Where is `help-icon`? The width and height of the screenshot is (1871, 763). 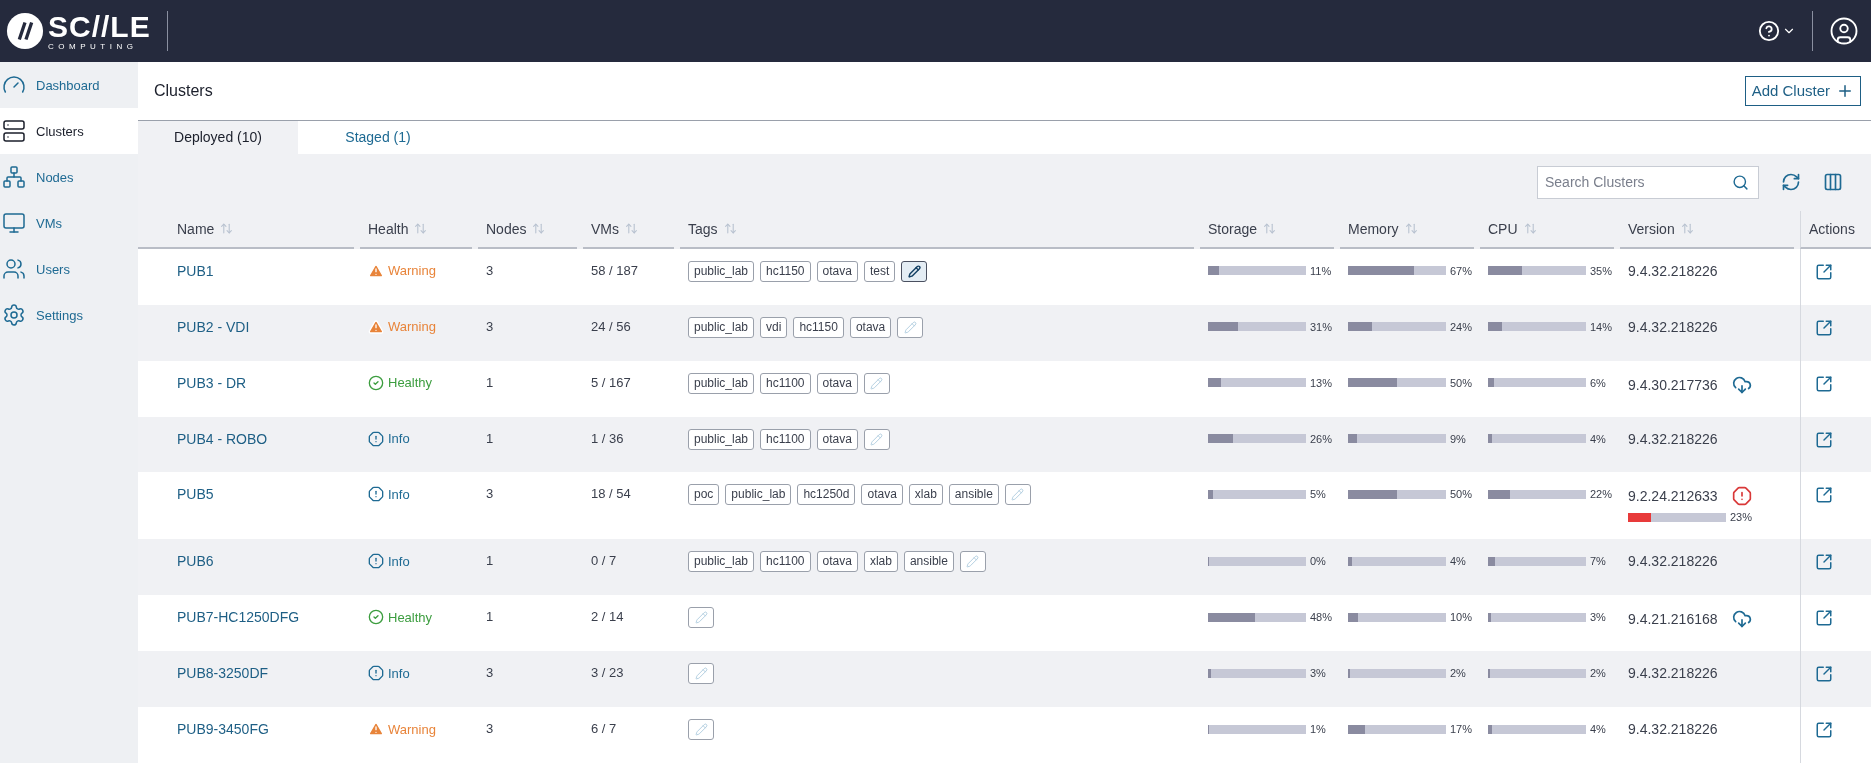
help-icon is located at coordinates (1769, 31).